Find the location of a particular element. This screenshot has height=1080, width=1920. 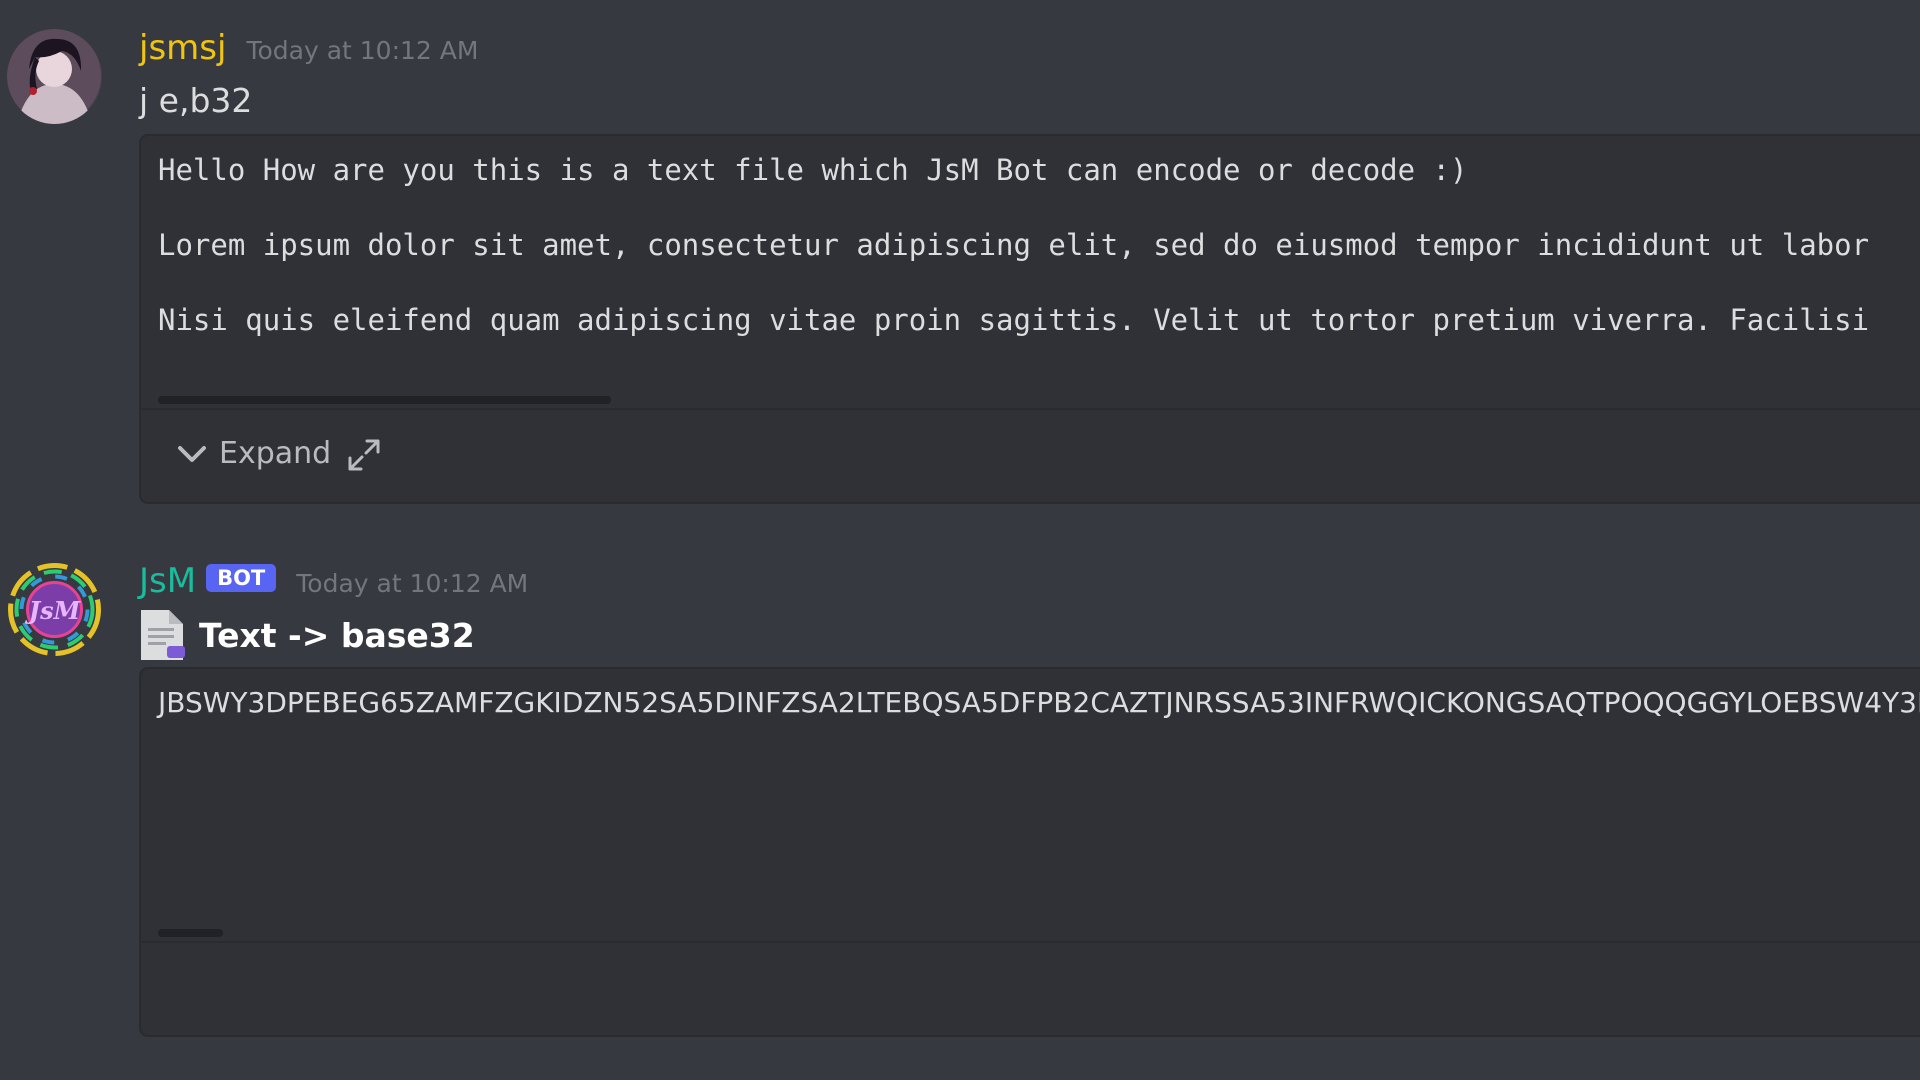

expand-button: Expand is located at coordinates (254, 453).